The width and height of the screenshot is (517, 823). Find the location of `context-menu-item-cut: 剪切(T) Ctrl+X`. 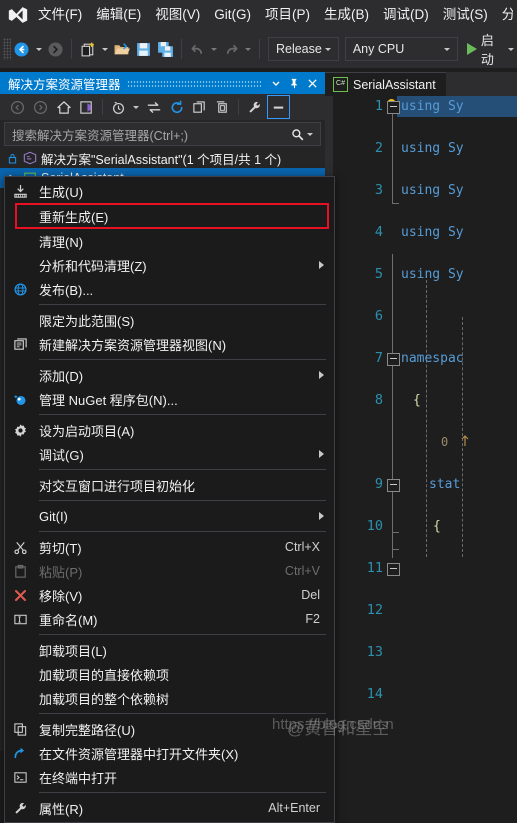

context-menu-item-cut: 剪切(T) Ctrl+X is located at coordinates (169, 547).